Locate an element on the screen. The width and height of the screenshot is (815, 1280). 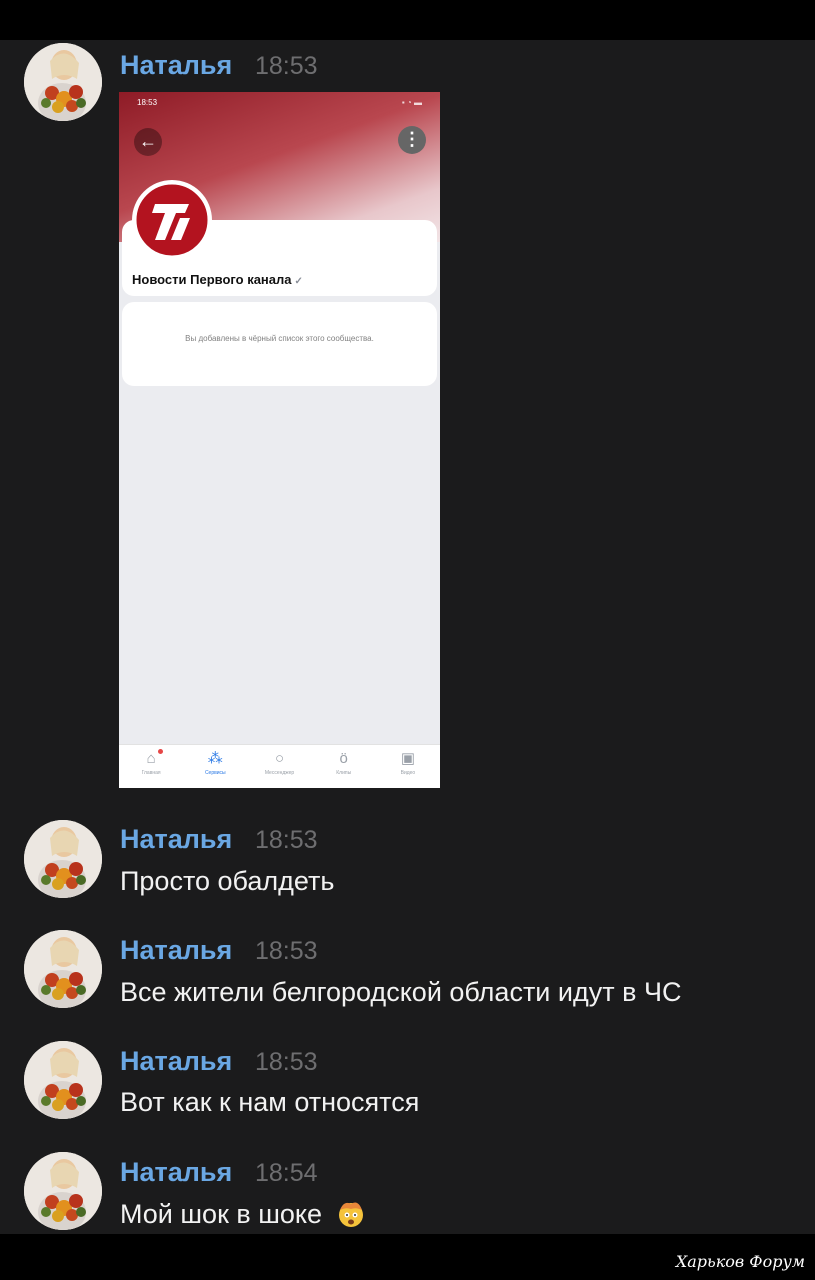
tab-services: ⁂ Сервисы is located at coordinates (215, 766).